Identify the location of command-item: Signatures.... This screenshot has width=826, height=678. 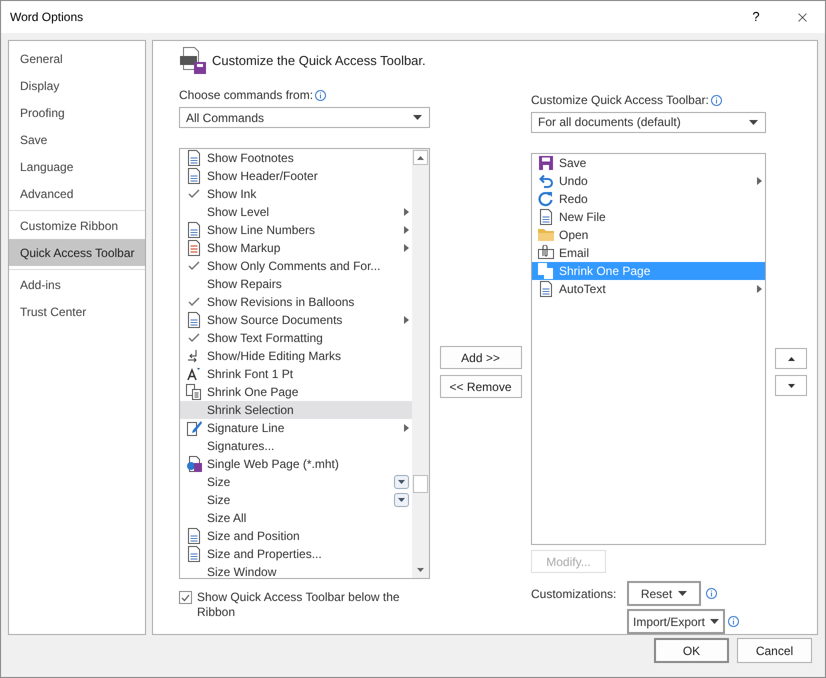
(296, 446).